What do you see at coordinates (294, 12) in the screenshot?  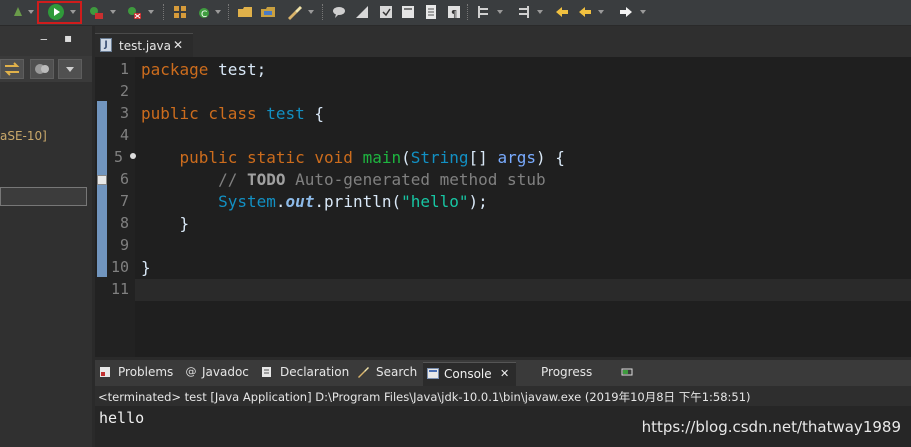 I see `search-torch-icon` at bounding box center [294, 12].